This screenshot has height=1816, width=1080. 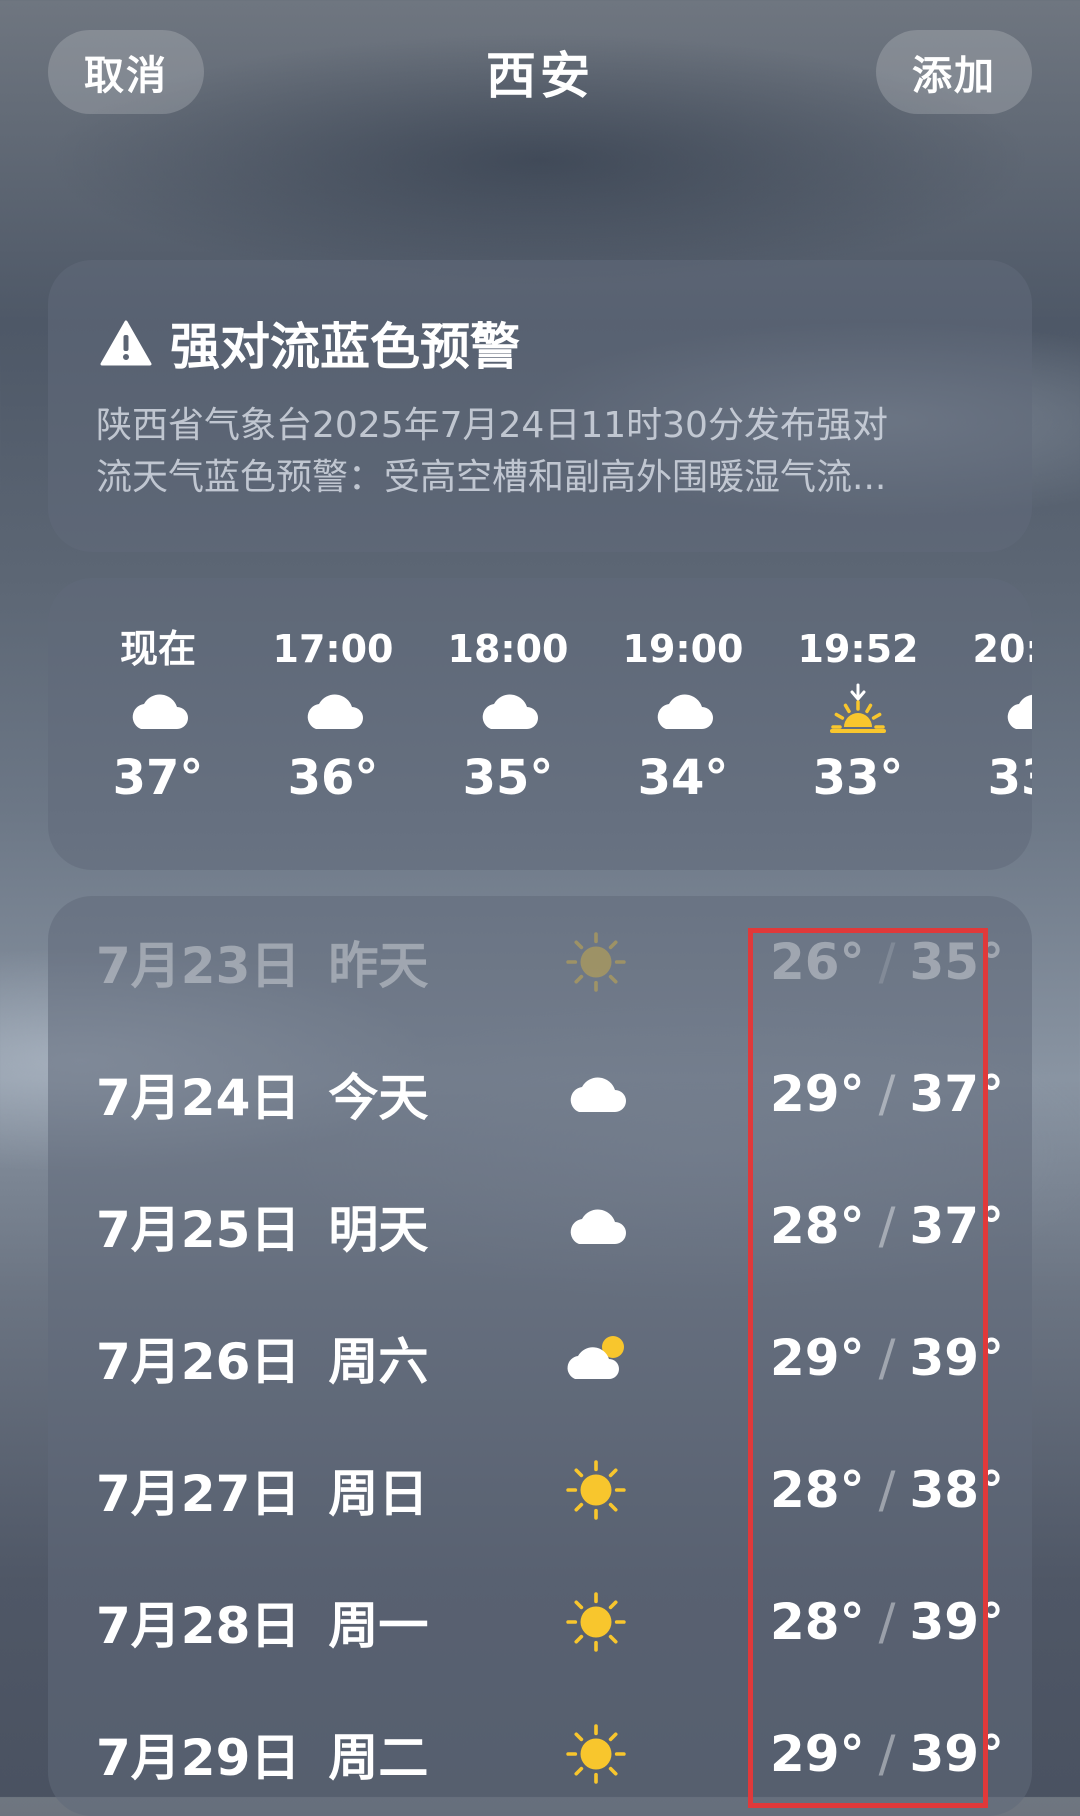 I want to click on day-date: 7月26日, so click(x=198, y=1362).